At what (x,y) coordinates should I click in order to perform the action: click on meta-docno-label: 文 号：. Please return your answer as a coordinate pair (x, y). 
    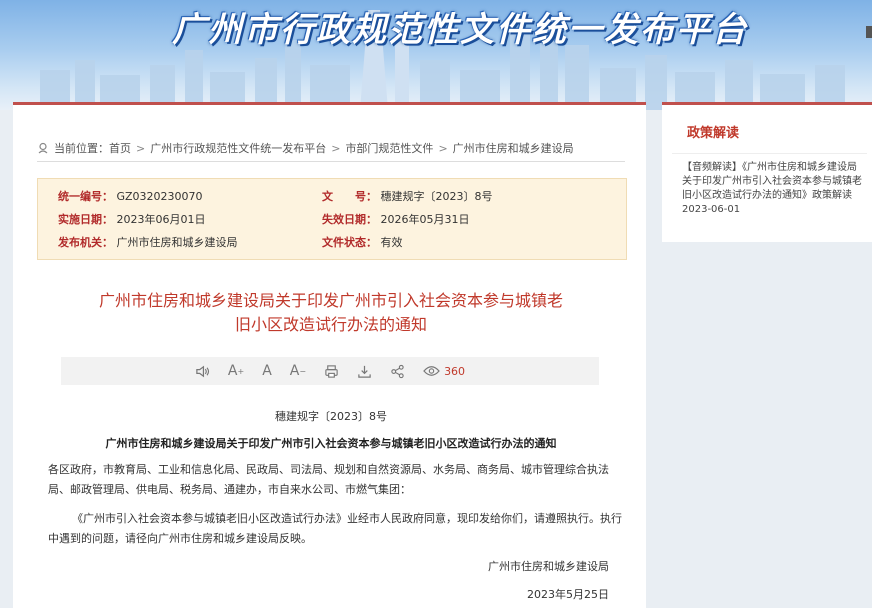
    Looking at the image, I should click on (349, 196).